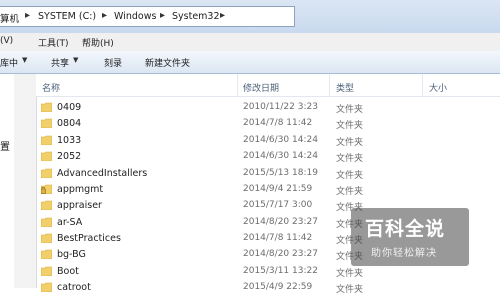 The width and height of the screenshot is (500, 296). What do you see at coordinates (250, 42) in the screenshot?
I see `menu-bar: (V) 工具(T) 帮助(H)` at bounding box center [250, 42].